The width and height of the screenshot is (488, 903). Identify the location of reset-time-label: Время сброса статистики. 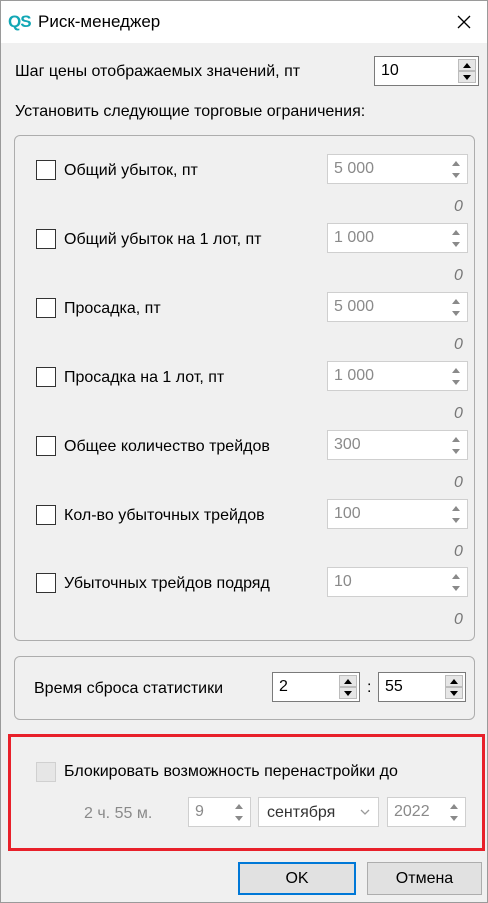
(129, 688).